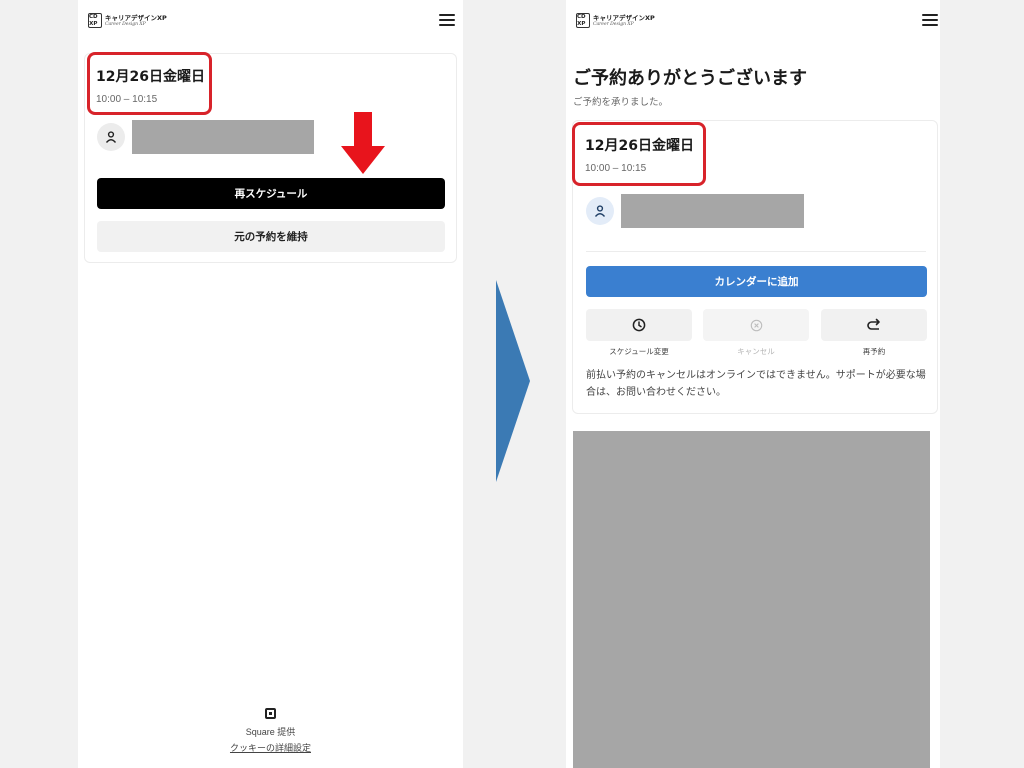  I want to click on right-gutter, so click(982, 384).